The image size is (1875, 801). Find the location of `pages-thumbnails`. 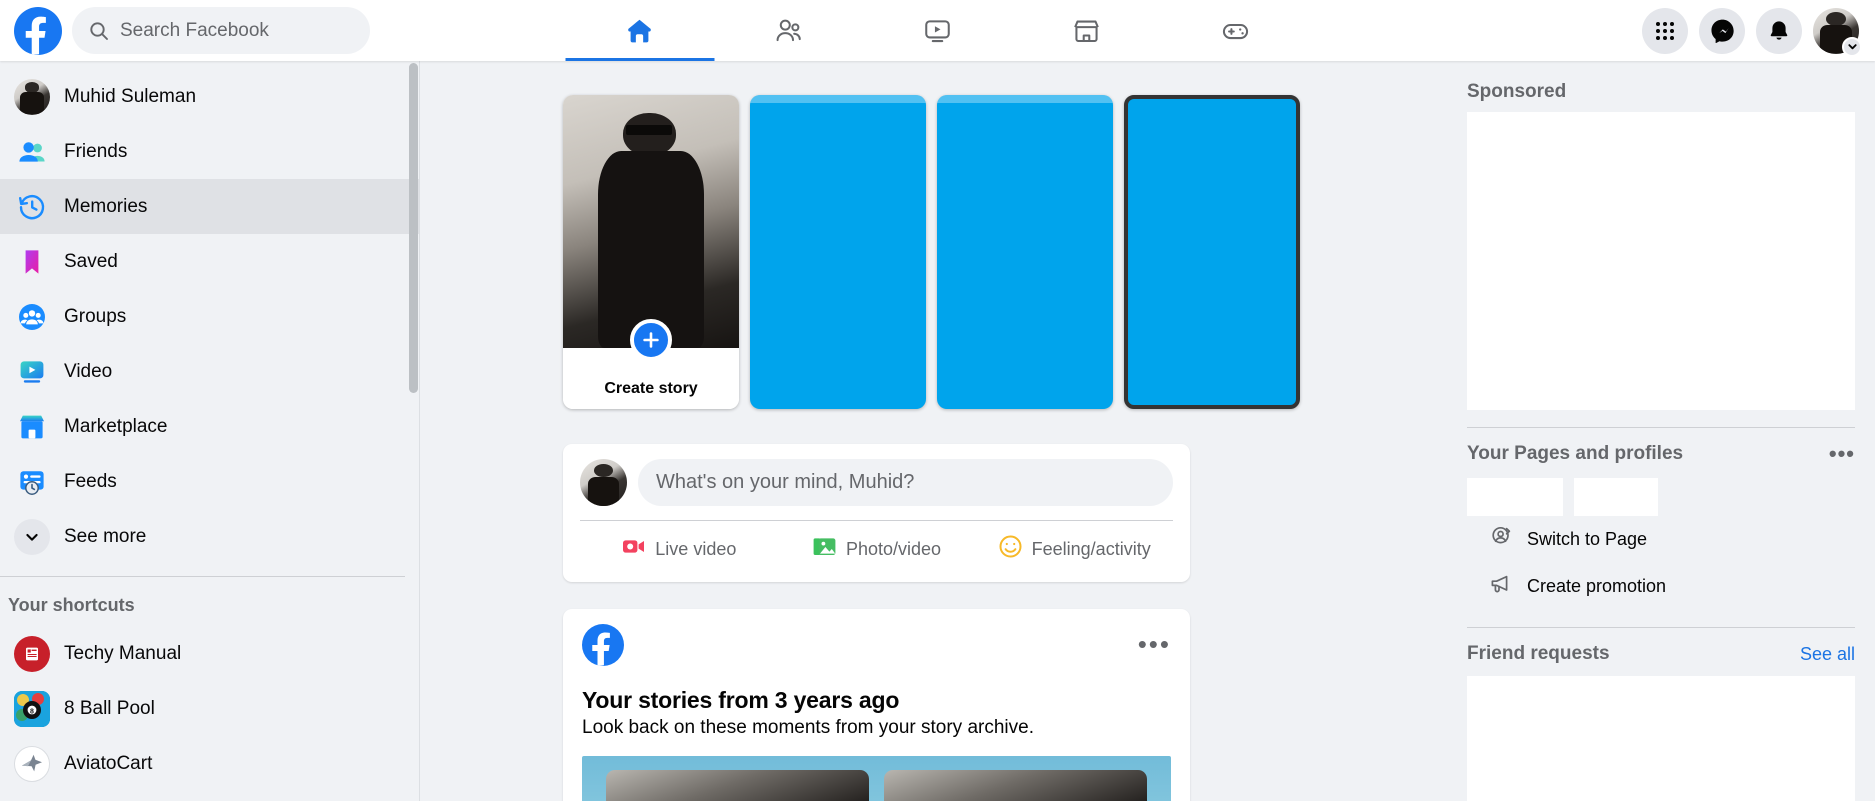

pages-thumbnails is located at coordinates (1661, 497).